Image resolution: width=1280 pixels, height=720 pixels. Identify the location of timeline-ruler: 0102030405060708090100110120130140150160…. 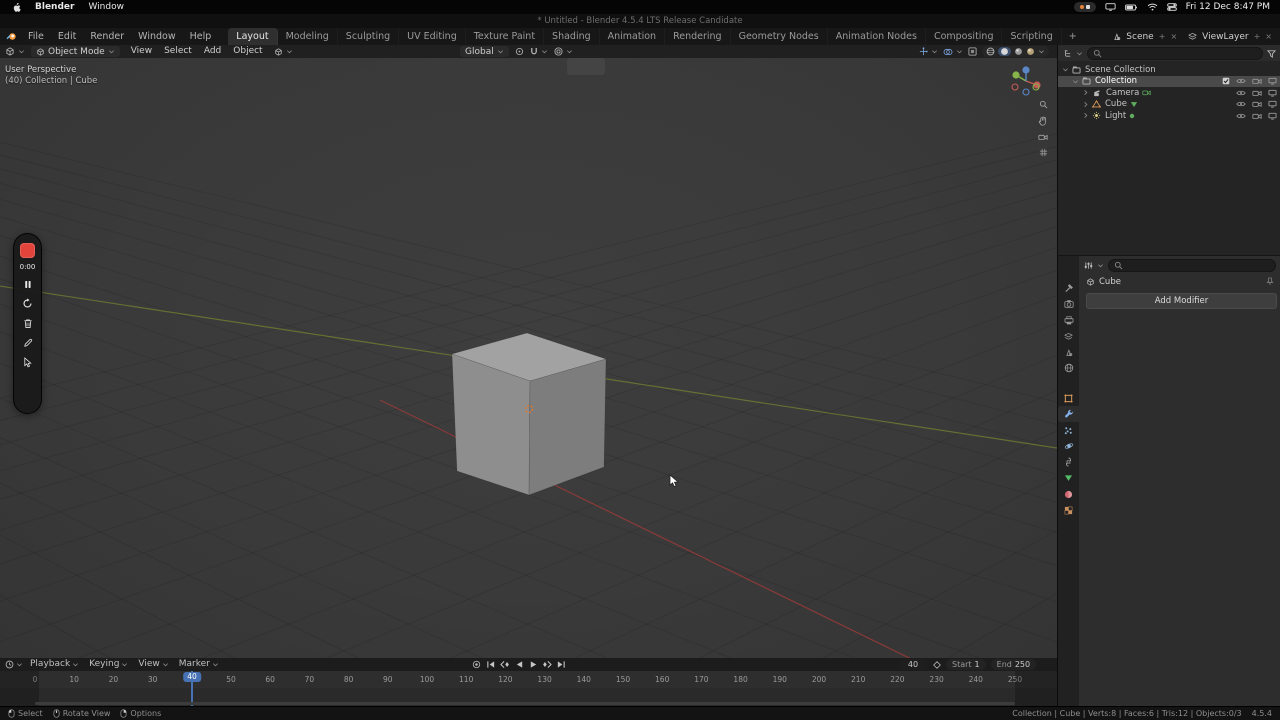
(528, 680).